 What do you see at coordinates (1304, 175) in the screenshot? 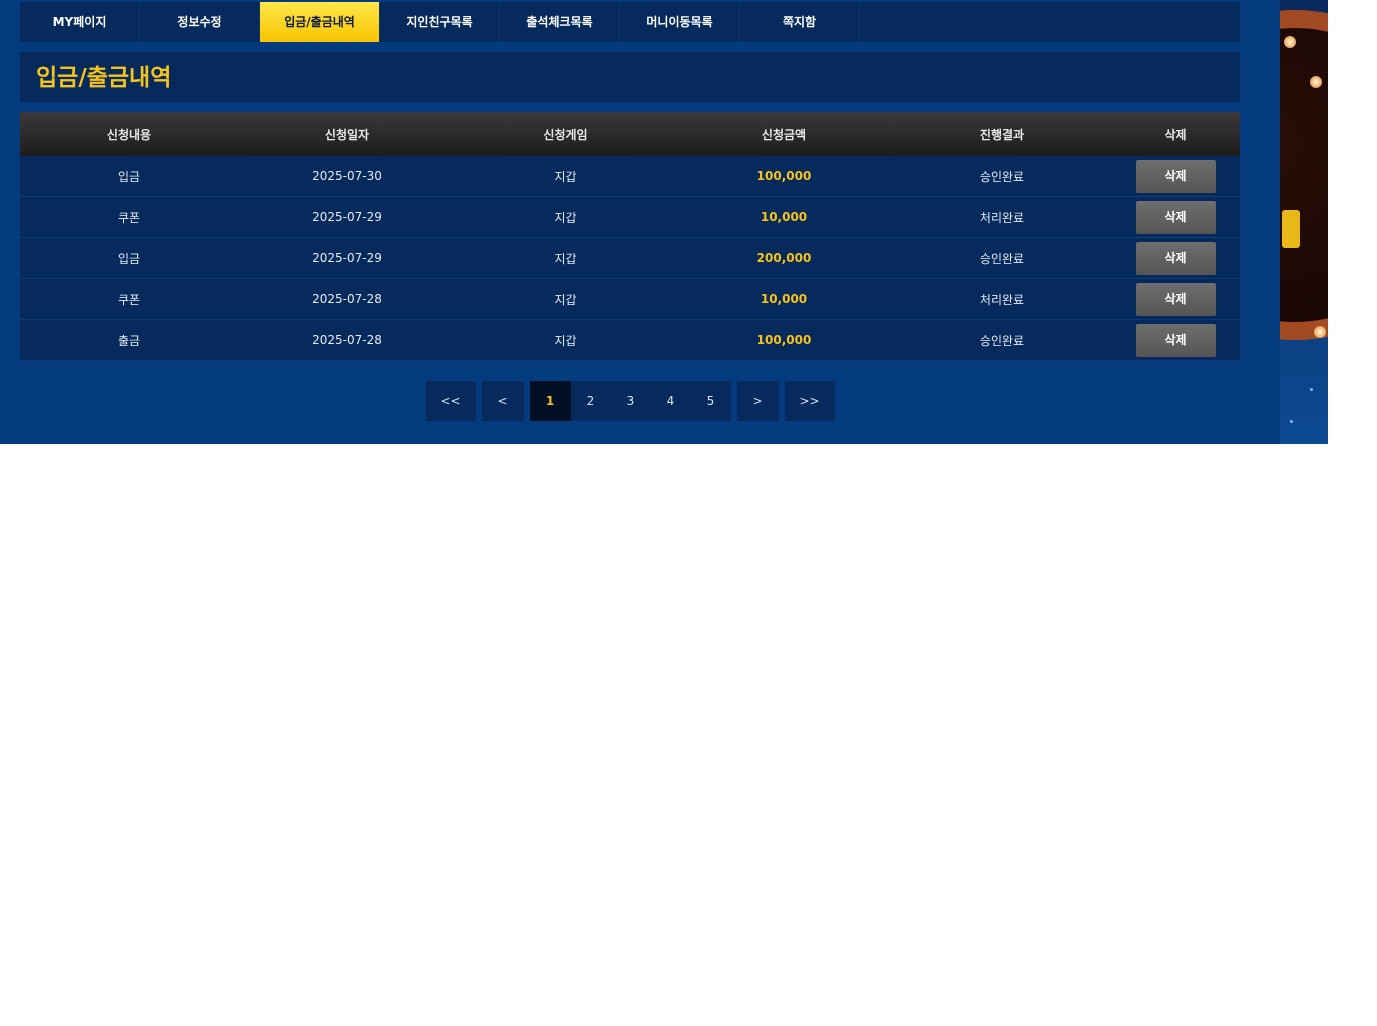
I see `roulette-wheel-decoration` at bounding box center [1304, 175].